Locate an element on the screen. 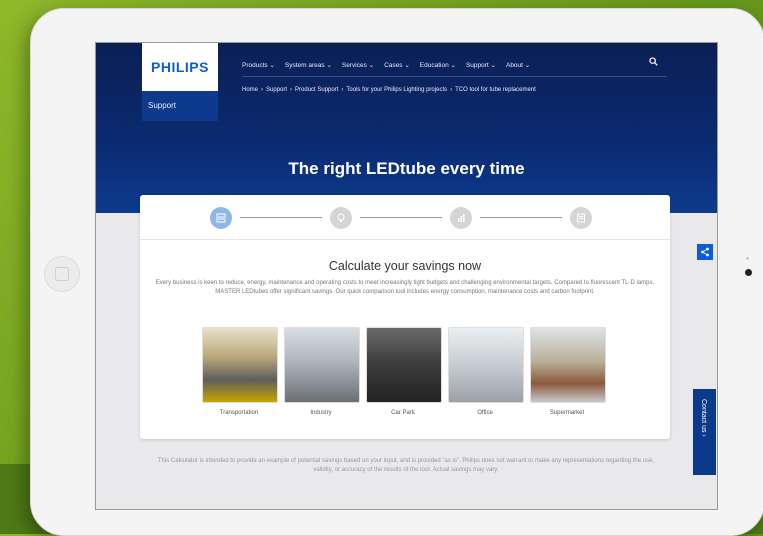 The height and width of the screenshot is (536, 763). option-label: Transportation is located at coordinates (239, 413).